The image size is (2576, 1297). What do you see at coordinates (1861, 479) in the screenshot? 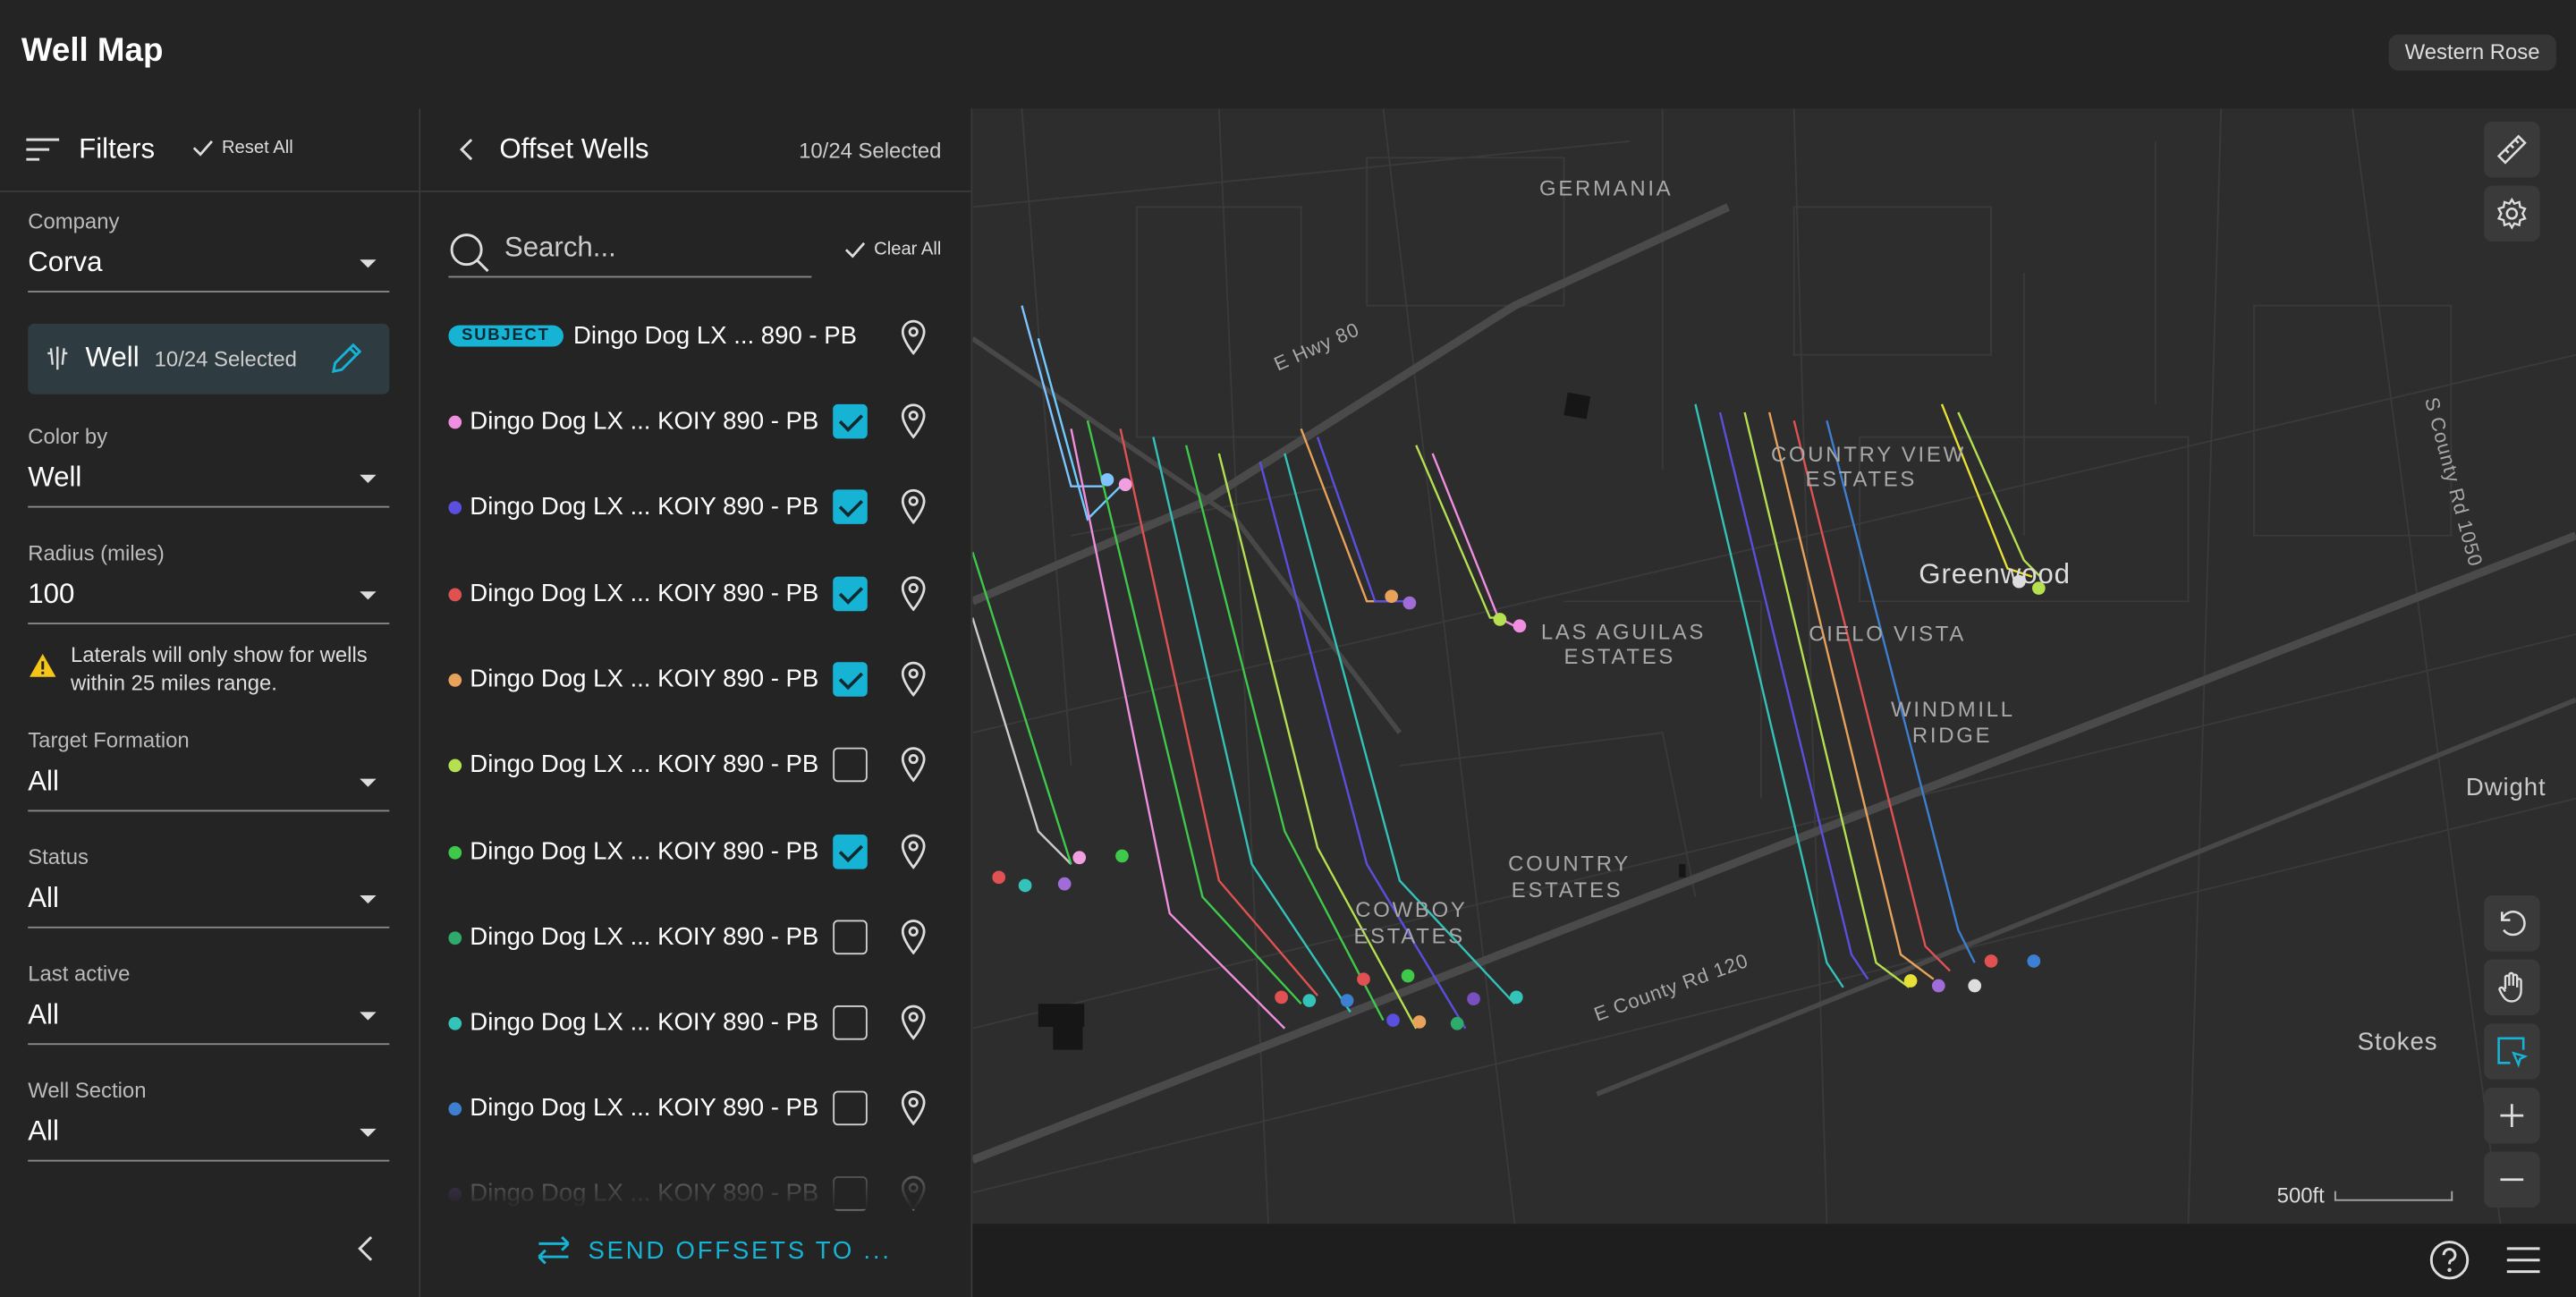
I see `map-label-country-view-2: ESTATES` at bounding box center [1861, 479].